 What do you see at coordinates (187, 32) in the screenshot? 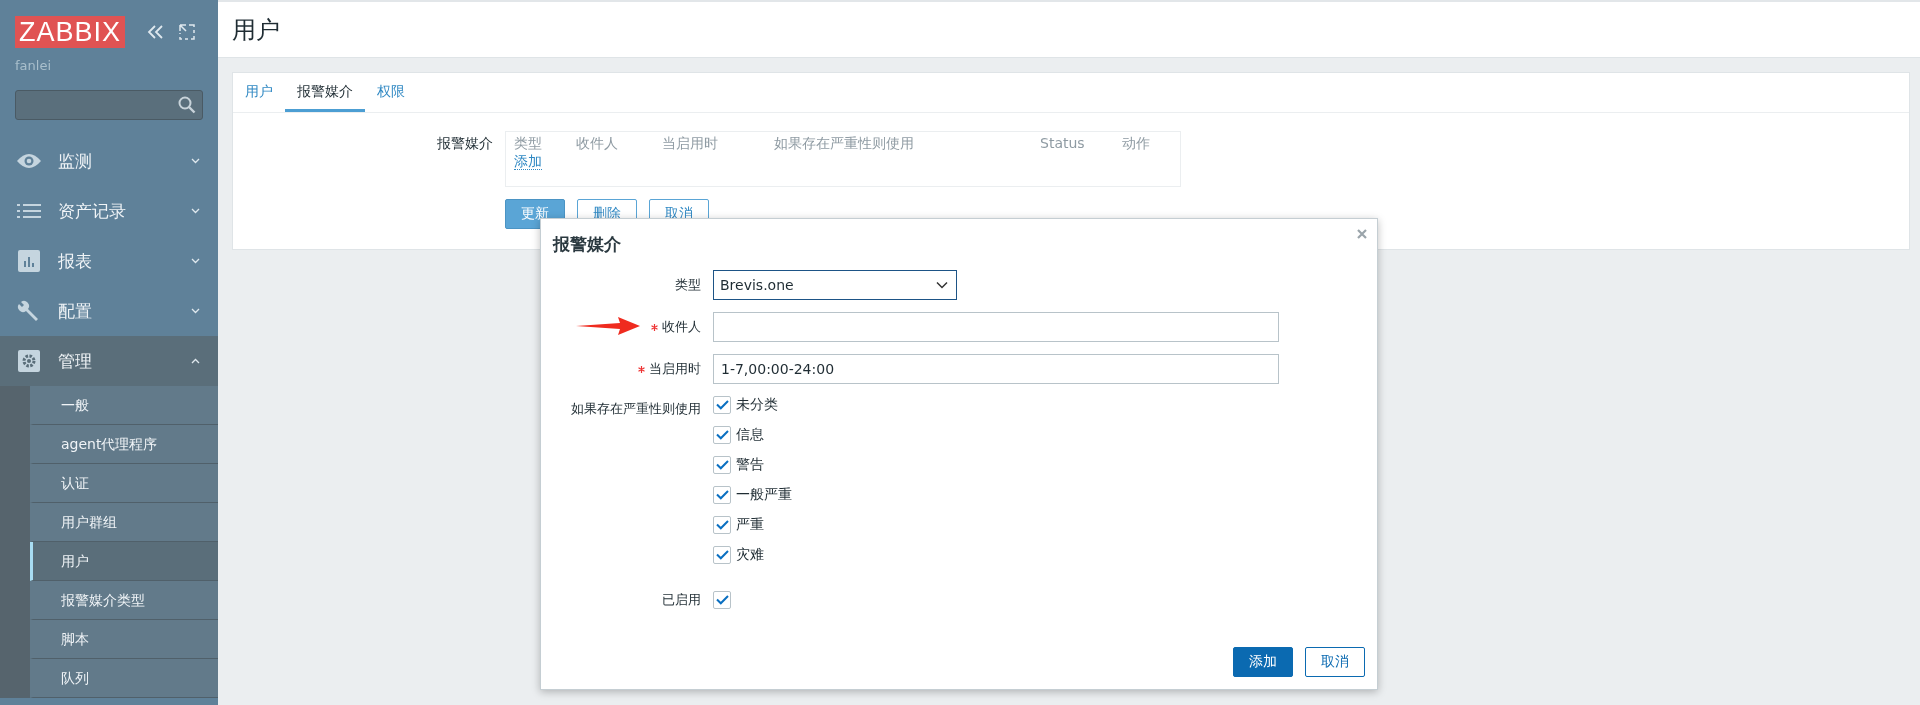
I see `fullscreen-icon` at bounding box center [187, 32].